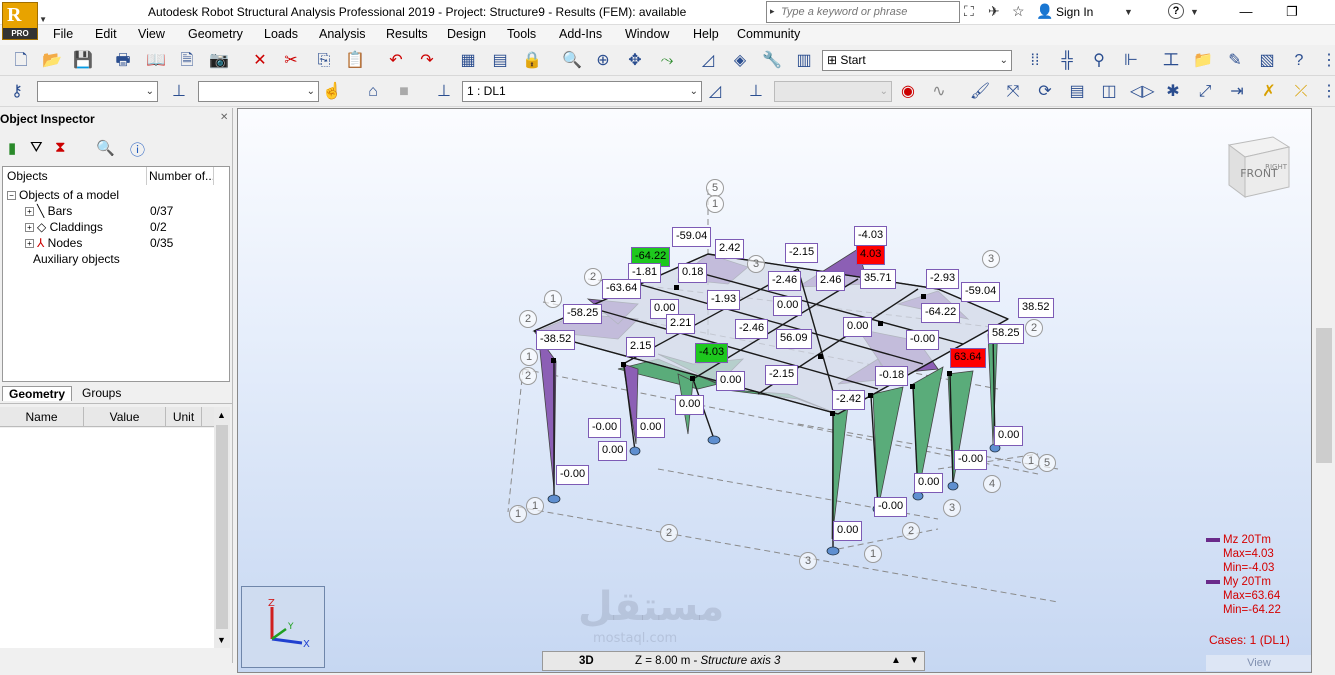 The height and width of the screenshot is (675, 1335). Describe the element at coordinates (1246, 12) in the screenshot. I see `minimize-button: —` at that location.